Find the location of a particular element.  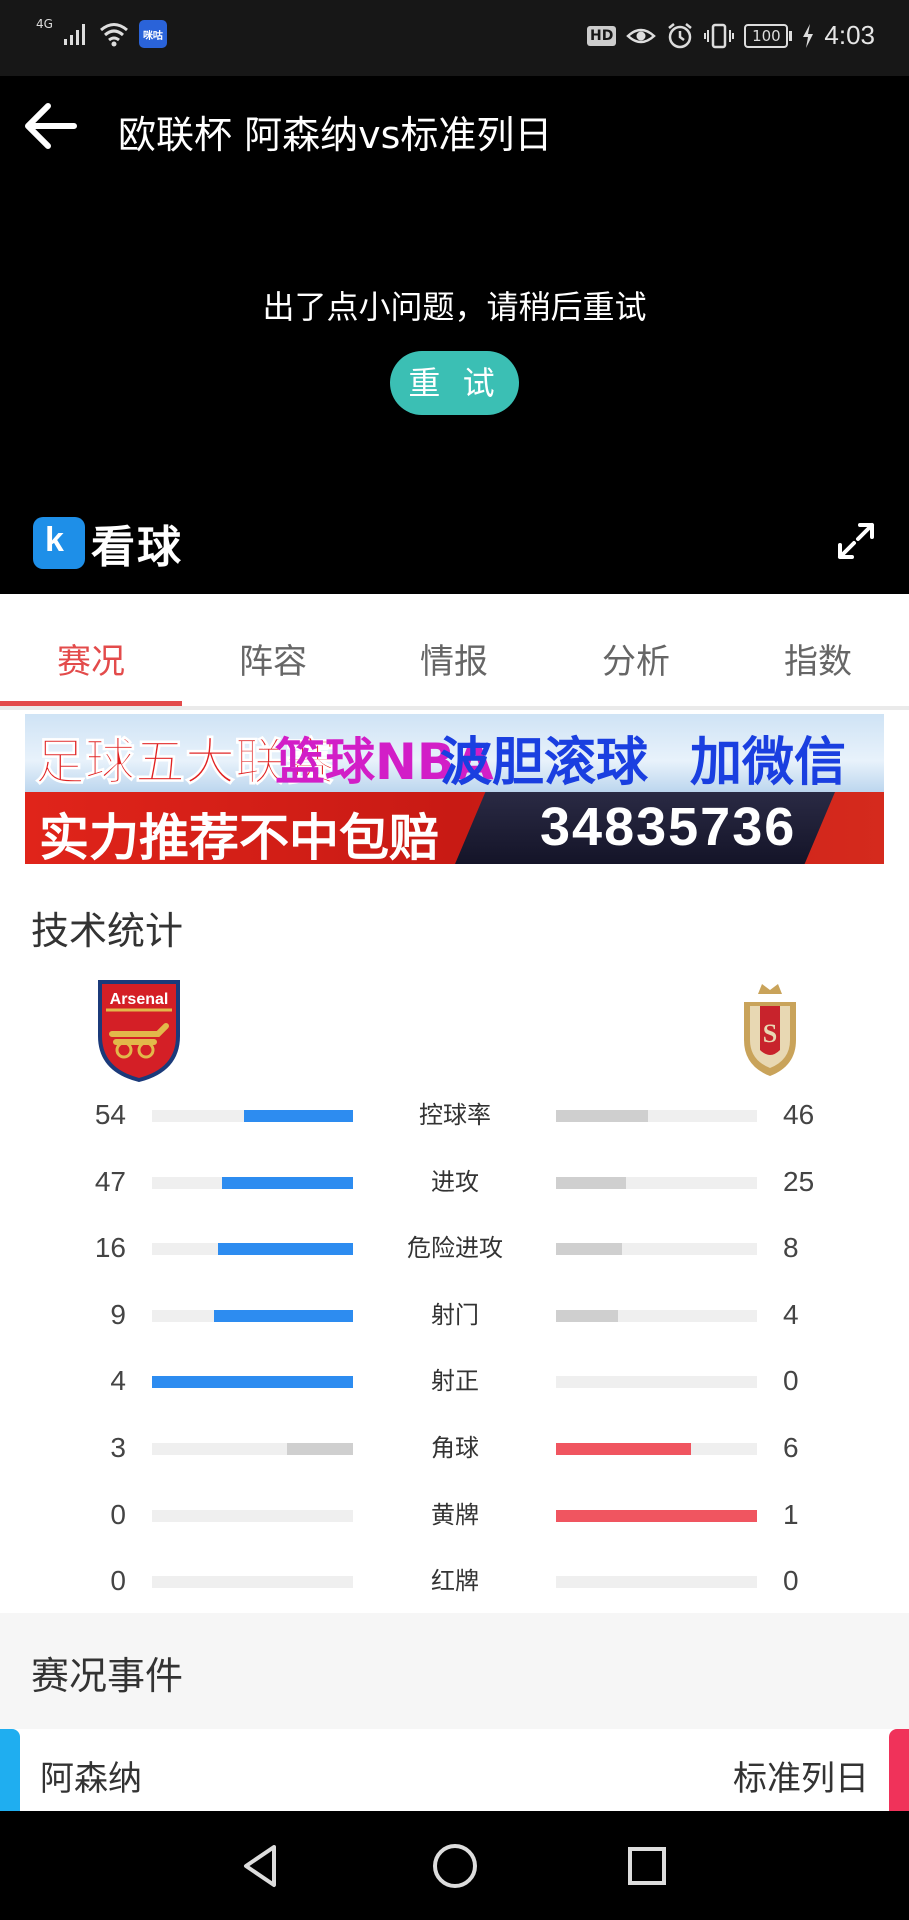

tab-analysis: 分析 is located at coordinates (636, 649).